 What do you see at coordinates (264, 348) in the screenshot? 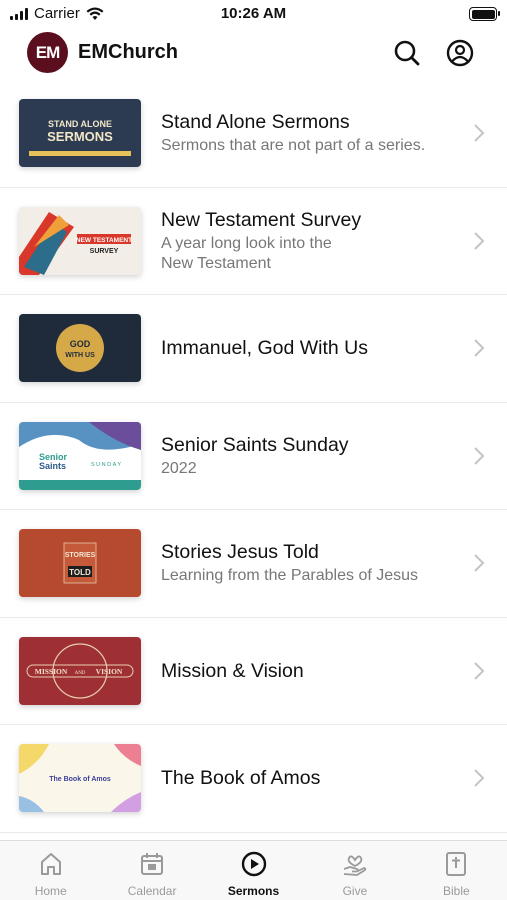
I see `series-title: Immanuel, God With Us` at bounding box center [264, 348].